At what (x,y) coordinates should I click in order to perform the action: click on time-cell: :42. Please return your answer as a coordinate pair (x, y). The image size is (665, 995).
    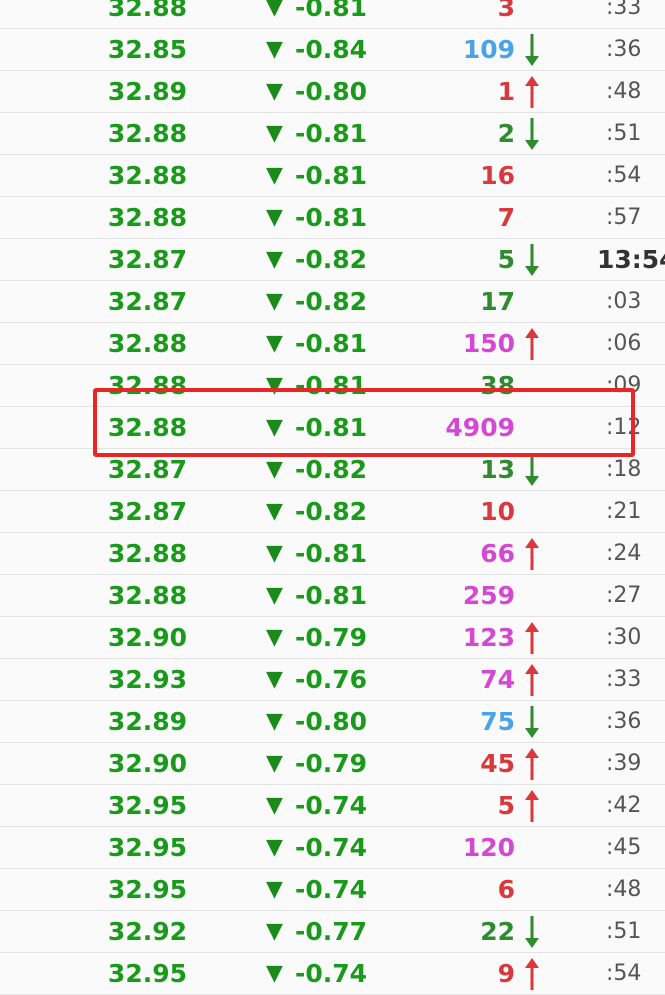
    Looking at the image, I should click on (624, 805).